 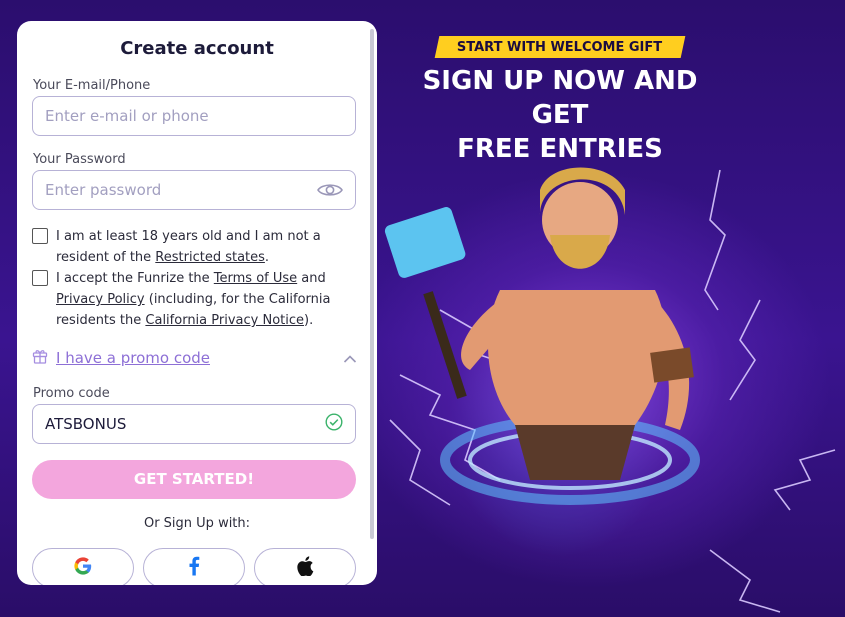 I want to click on email-label: Your E-mail/Phone, so click(x=92, y=85).